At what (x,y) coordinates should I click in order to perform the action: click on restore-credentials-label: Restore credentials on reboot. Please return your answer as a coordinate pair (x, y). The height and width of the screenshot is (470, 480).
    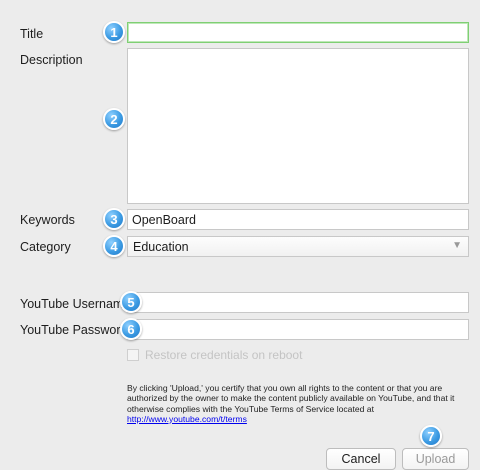
    Looking at the image, I should click on (224, 355).